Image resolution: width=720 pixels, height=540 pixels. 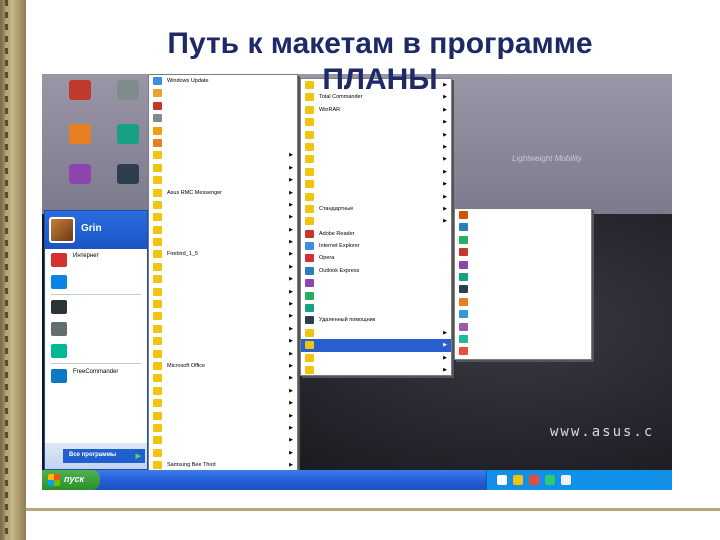 I want to click on menu-item-label: Outlook Express, so click(x=339, y=270).